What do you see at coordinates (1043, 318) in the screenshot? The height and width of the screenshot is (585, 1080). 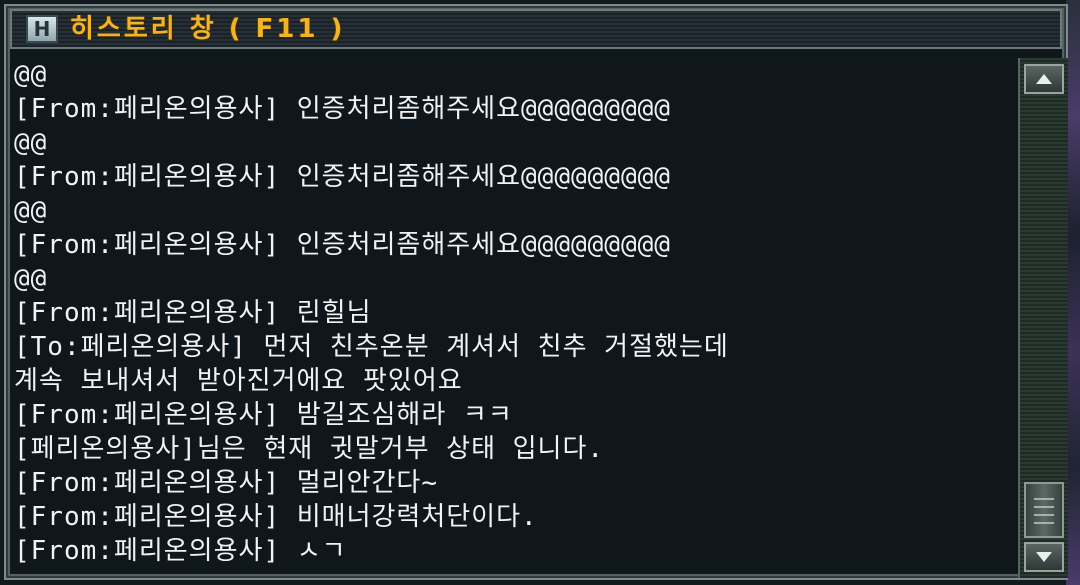 I see `vertical-scrollbar` at bounding box center [1043, 318].